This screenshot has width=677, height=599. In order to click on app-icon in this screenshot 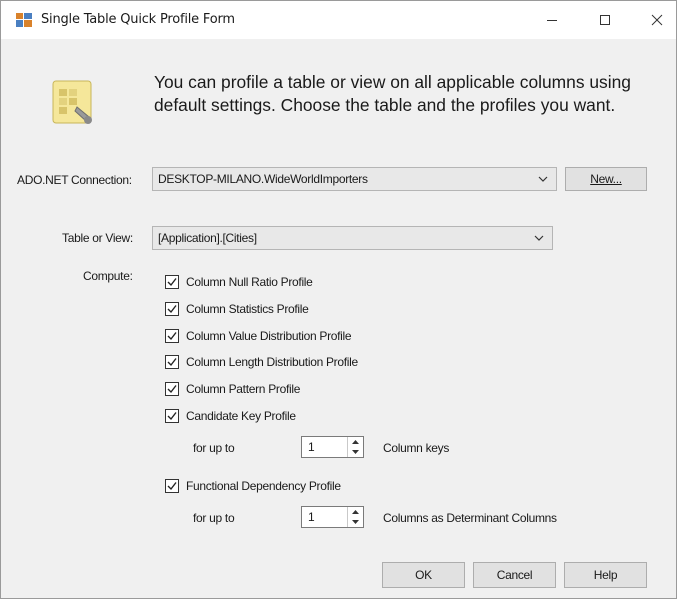, I will do `click(24, 20)`.